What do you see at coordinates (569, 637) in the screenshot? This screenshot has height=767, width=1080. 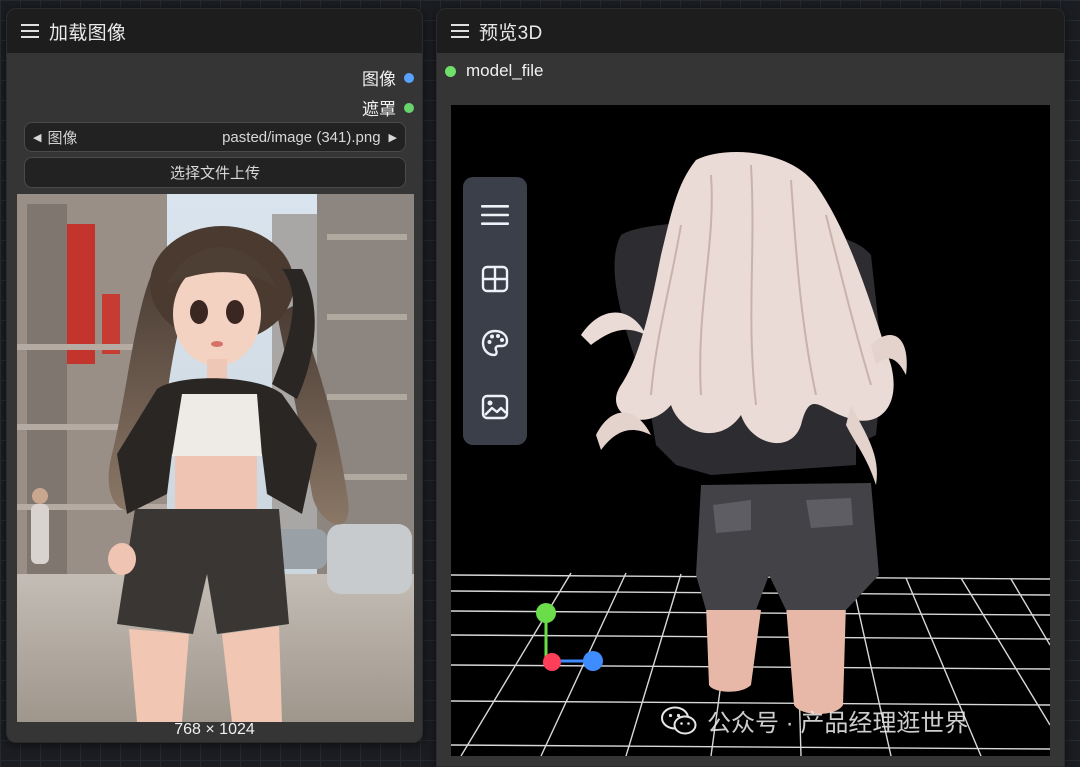 I see `axis-gizmo` at bounding box center [569, 637].